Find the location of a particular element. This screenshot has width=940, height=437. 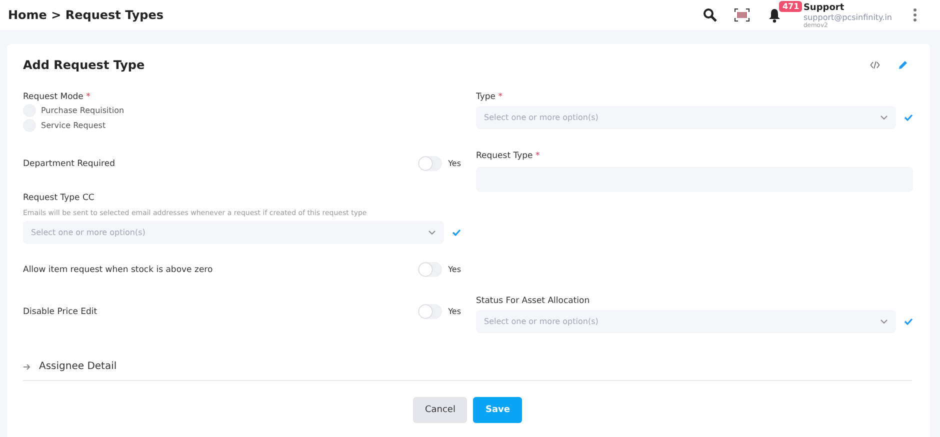

radio-label: Service Request is located at coordinates (73, 125).